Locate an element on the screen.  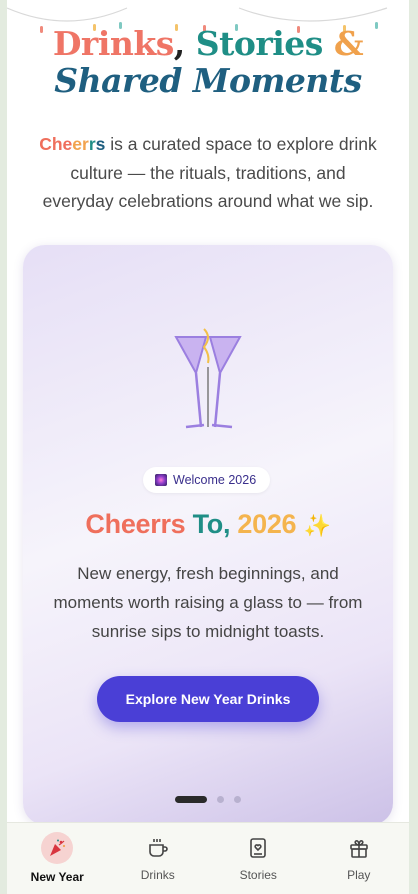
tab-new-year: New Year is located at coordinates (57, 858).